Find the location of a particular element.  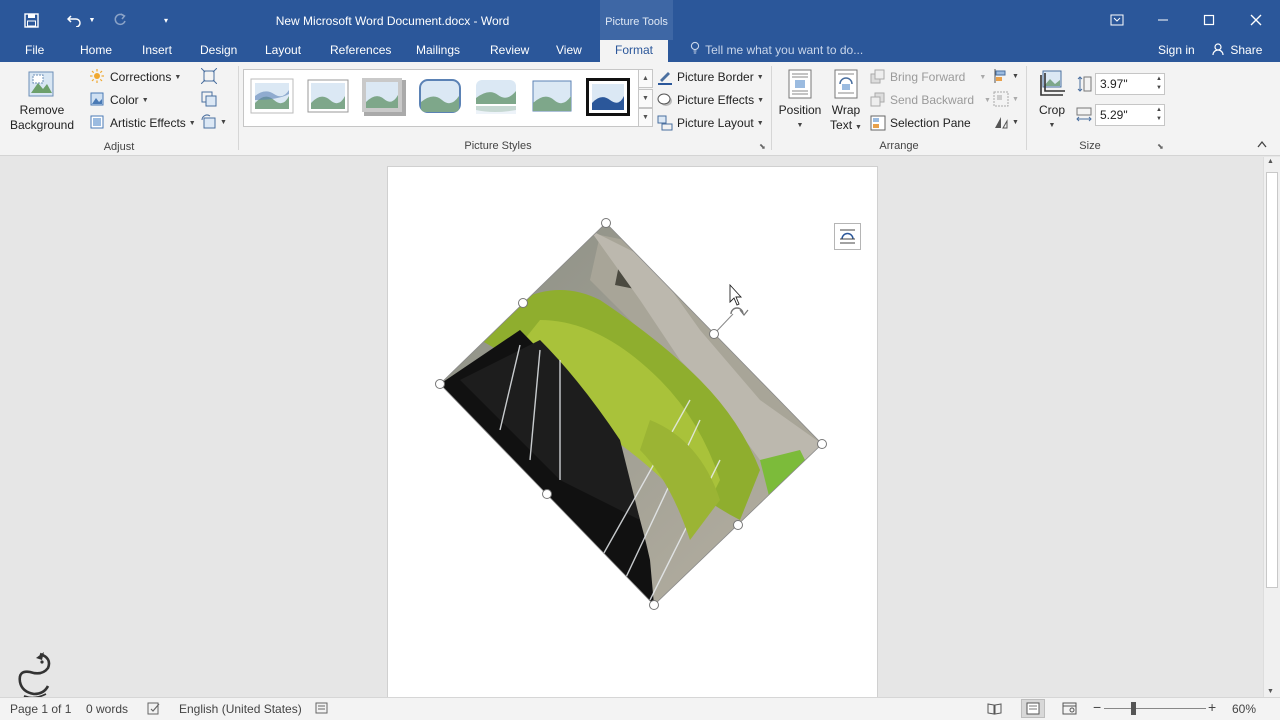

align-icon: ▼ is located at coordinates (1006, 76).